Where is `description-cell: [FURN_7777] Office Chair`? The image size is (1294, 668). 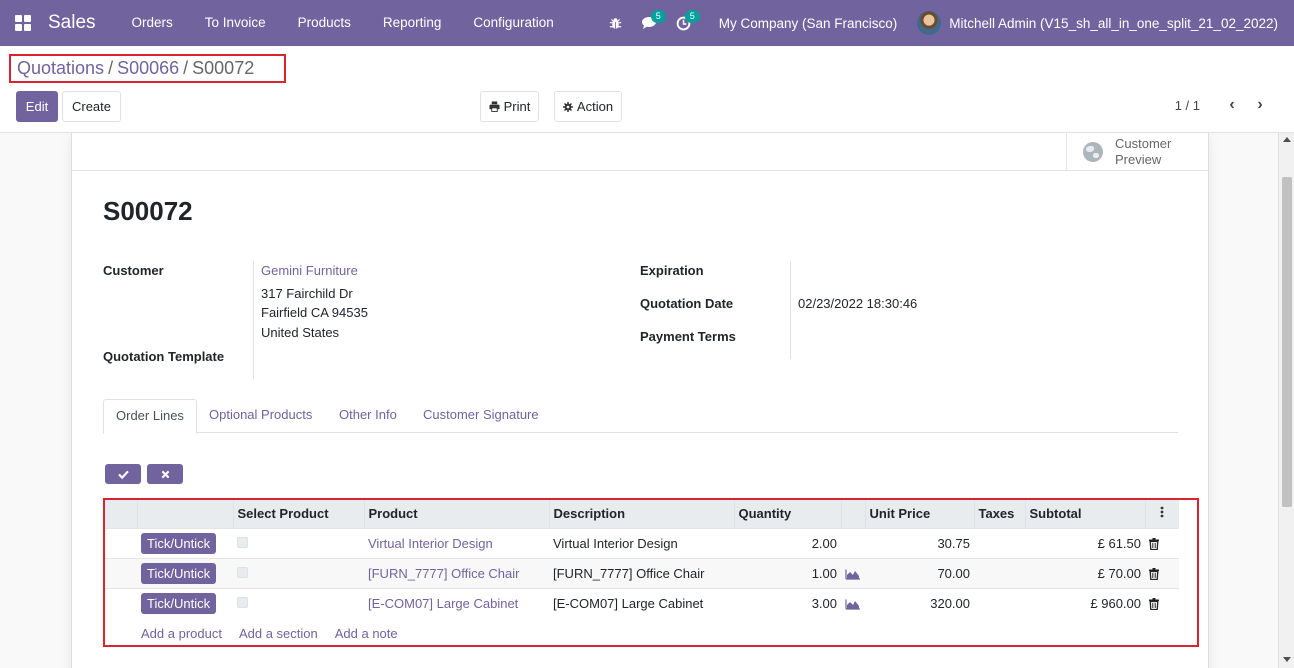 description-cell: [FURN_7777] Office Chair is located at coordinates (641, 572).